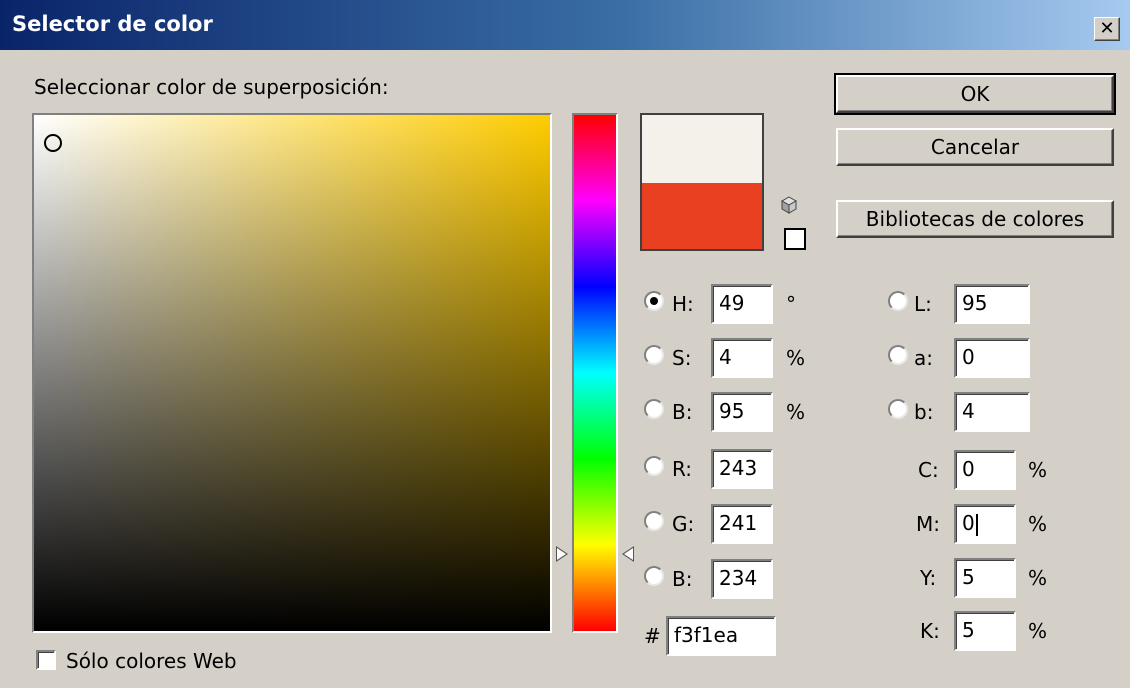 The width and height of the screenshot is (1130, 688). Describe the element at coordinates (1038, 470) in the screenshot. I see `c-unit: %` at that location.